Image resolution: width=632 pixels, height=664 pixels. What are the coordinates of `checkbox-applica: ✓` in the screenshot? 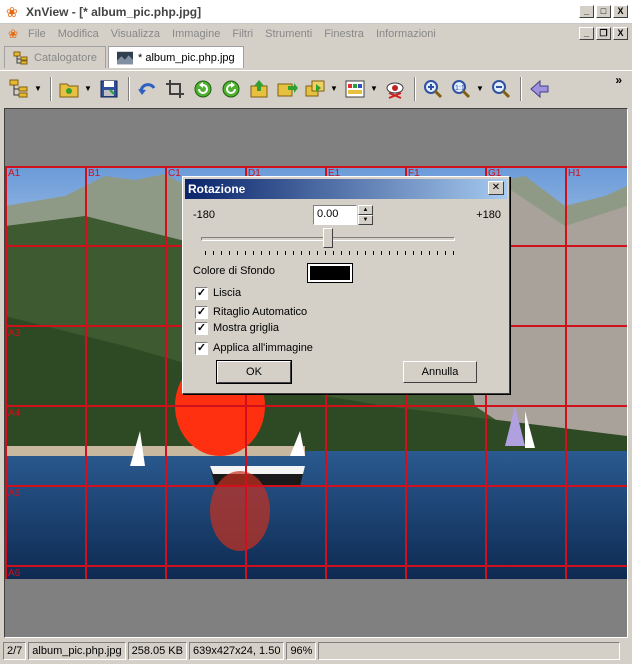 It's located at (201, 348).